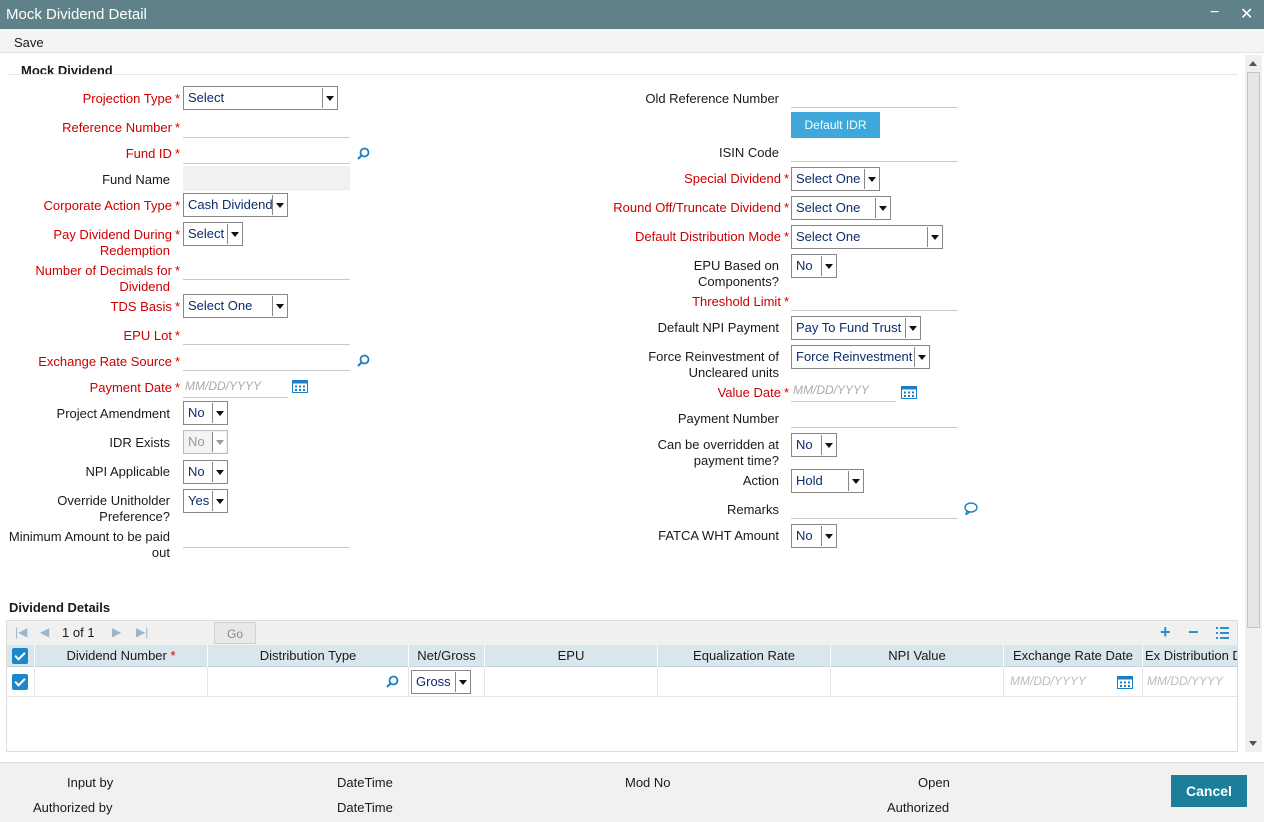  What do you see at coordinates (1209, 791) in the screenshot?
I see `cancel-button: Cancel` at bounding box center [1209, 791].